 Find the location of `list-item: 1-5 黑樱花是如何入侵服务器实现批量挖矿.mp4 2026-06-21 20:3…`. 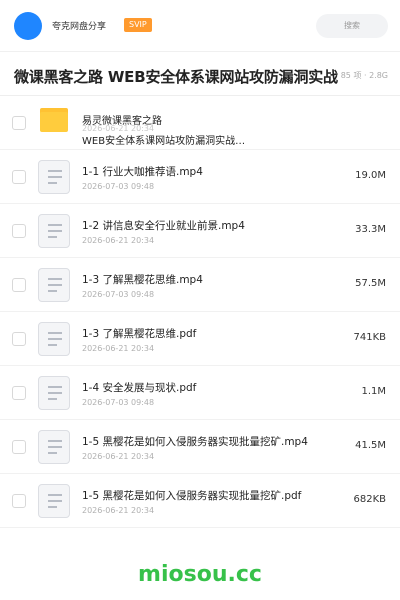

list-item: 1-5 黑樱花是如何入侵服务器实现批量挖矿.mp4 2026-06-21 20:3… is located at coordinates (200, 447).